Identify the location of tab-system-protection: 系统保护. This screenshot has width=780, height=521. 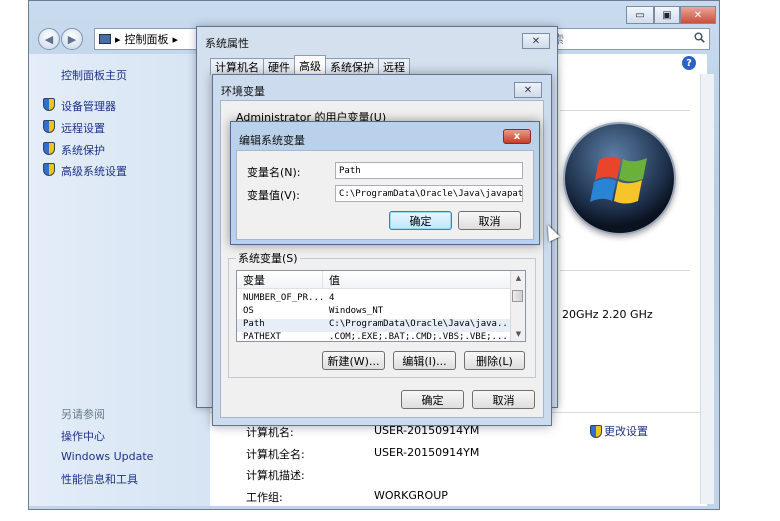
(352, 66).